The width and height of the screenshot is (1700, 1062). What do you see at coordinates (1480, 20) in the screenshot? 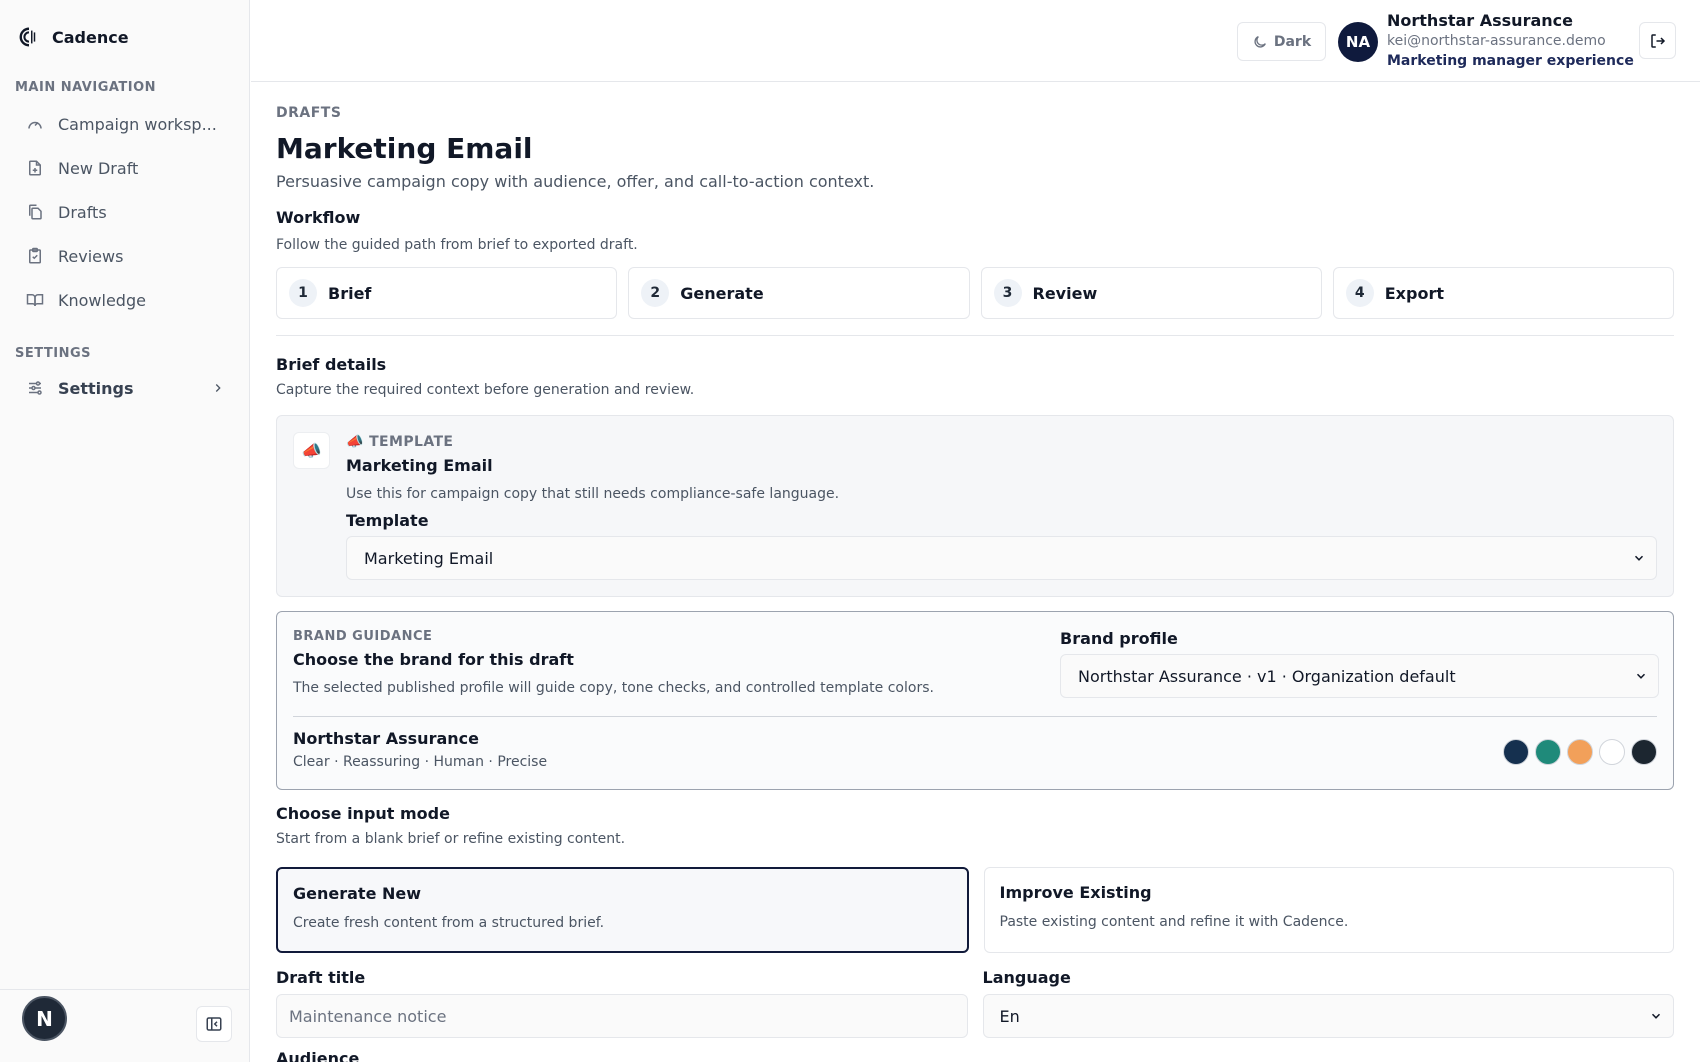
I see `user-name: Northstar Assurance` at bounding box center [1480, 20].